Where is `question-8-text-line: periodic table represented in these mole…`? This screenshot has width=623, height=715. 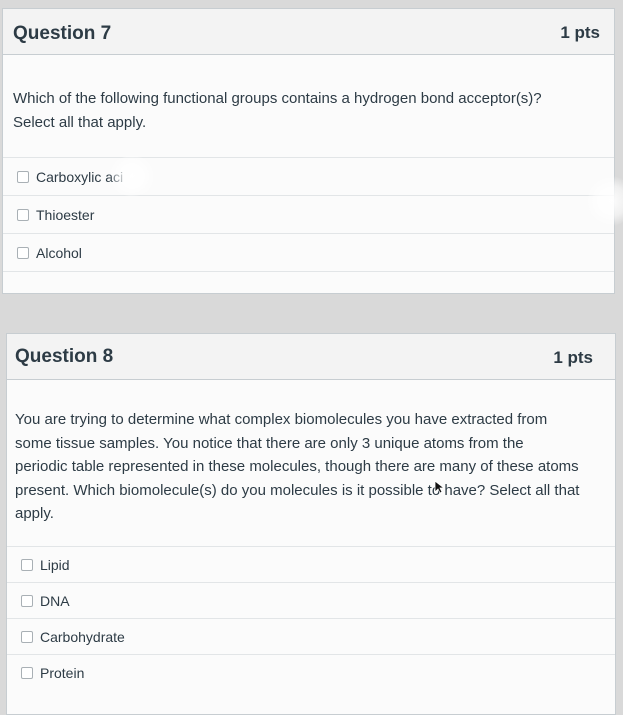
question-8-text-line: periodic table represented in these mole… is located at coordinates (297, 466).